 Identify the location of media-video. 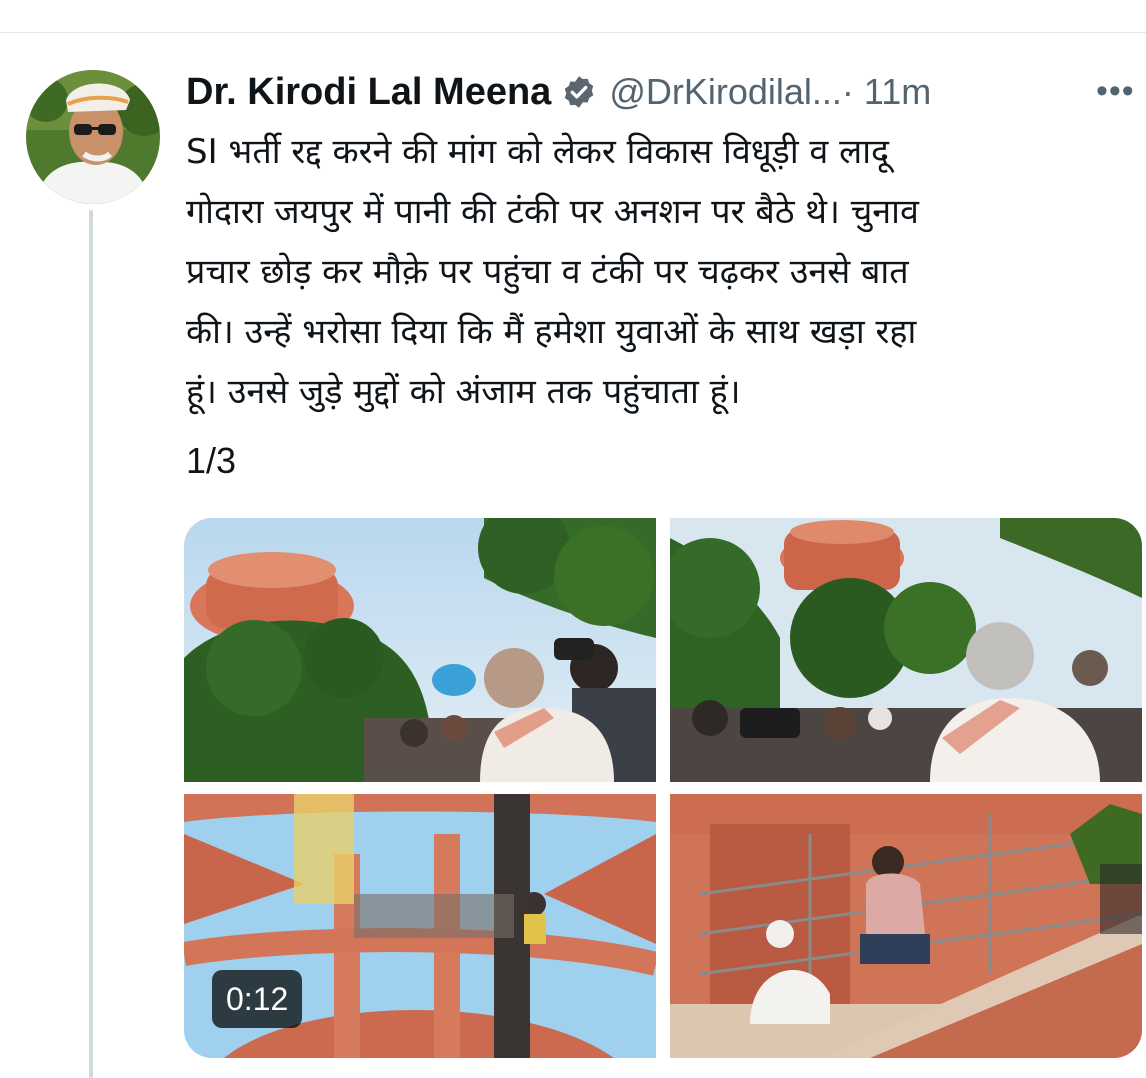
(420, 650).